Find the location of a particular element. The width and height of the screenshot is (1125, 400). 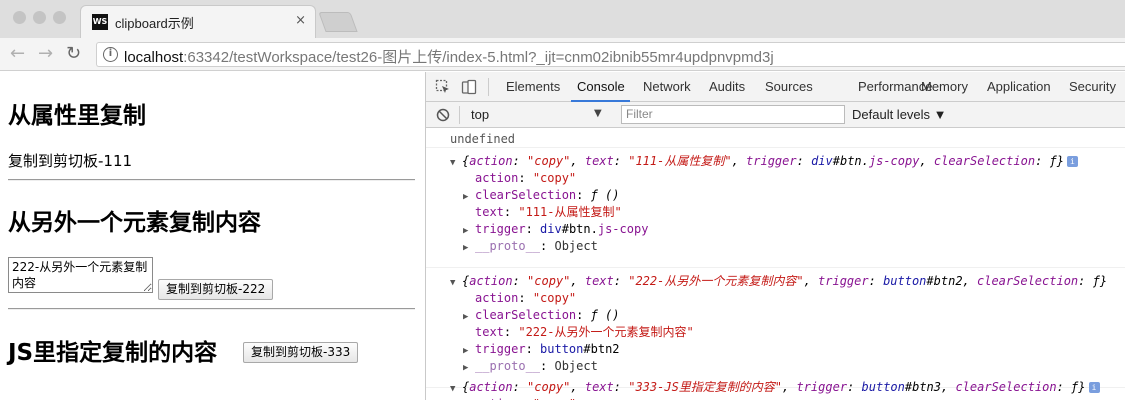

tab-console: Console is located at coordinates (601, 86).